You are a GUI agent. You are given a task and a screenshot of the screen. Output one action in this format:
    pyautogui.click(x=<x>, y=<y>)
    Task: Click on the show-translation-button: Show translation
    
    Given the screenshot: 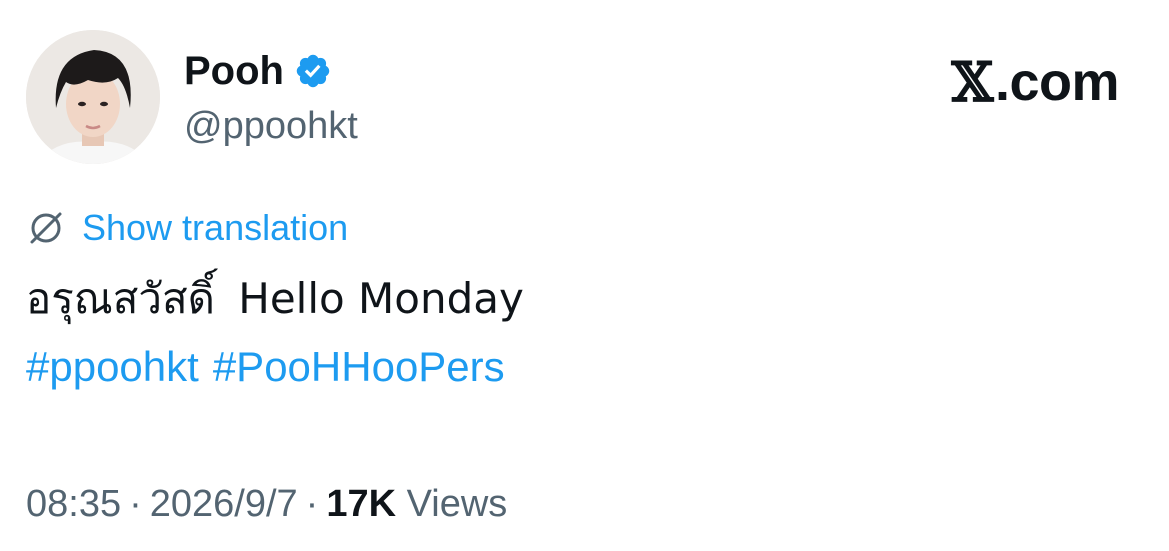 What is the action you would take?
    pyautogui.click(x=187, y=228)
    